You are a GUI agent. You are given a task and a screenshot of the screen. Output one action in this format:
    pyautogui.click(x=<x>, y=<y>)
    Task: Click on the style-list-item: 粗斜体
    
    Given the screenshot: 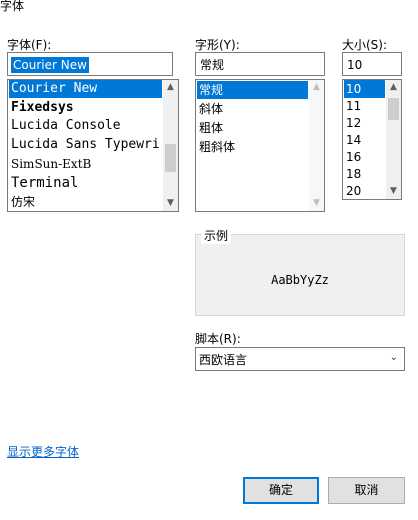 What is the action you would take?
    pyautogui.click(x=216, y=147)
    